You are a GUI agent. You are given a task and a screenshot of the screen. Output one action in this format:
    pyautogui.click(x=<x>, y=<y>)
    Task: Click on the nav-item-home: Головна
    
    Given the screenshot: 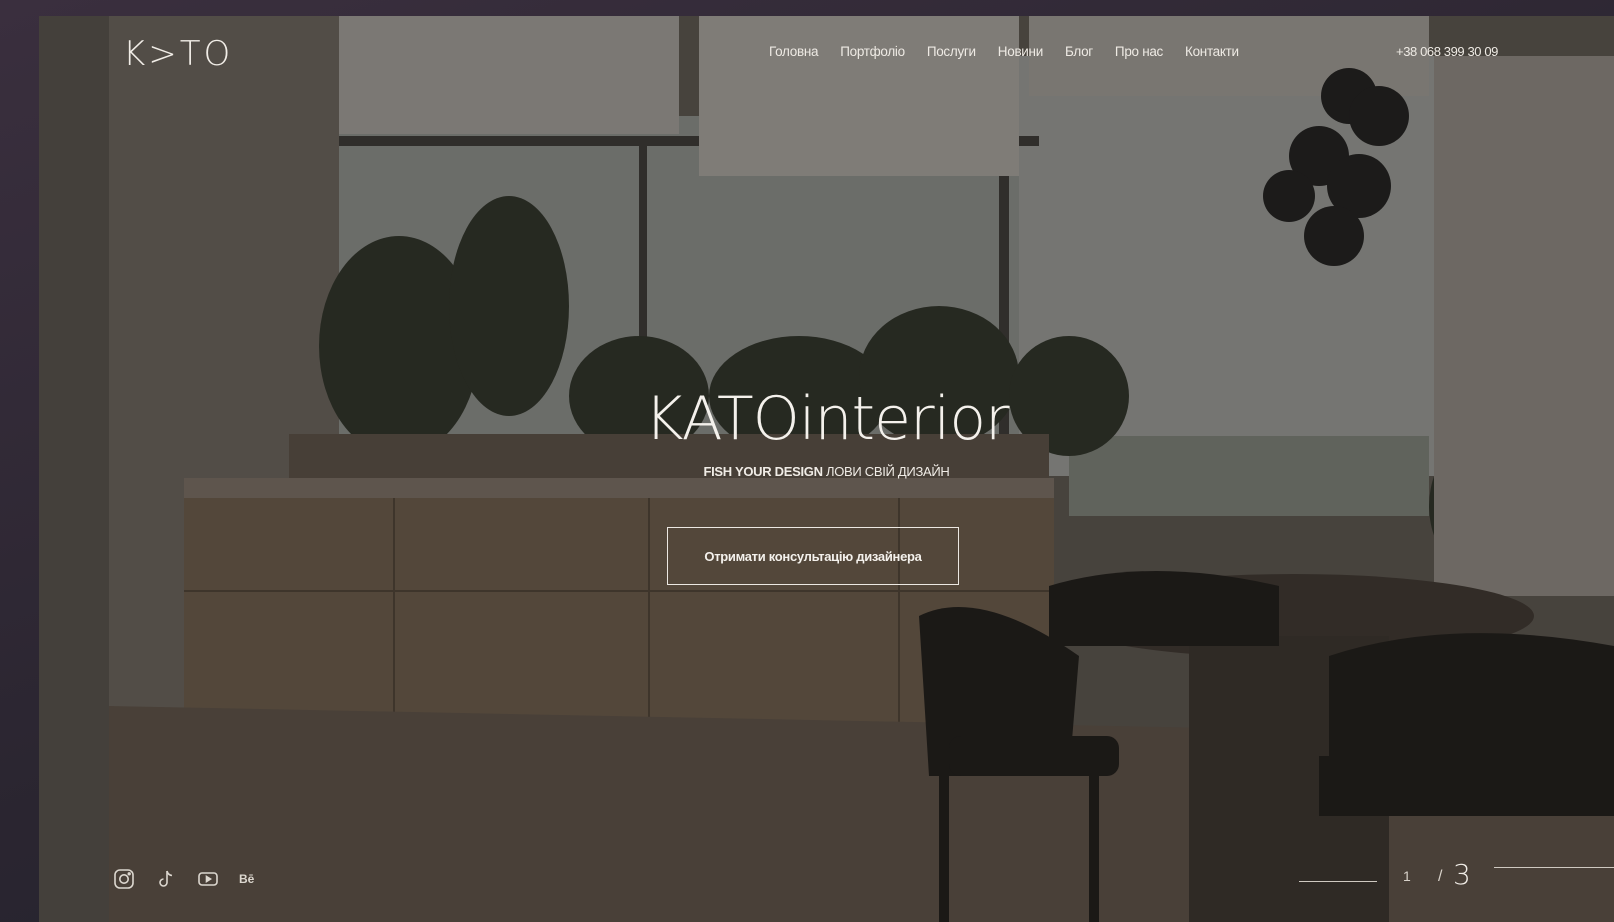 What is the action you would take?
    pyautogui.click(x=794, y=51)
    